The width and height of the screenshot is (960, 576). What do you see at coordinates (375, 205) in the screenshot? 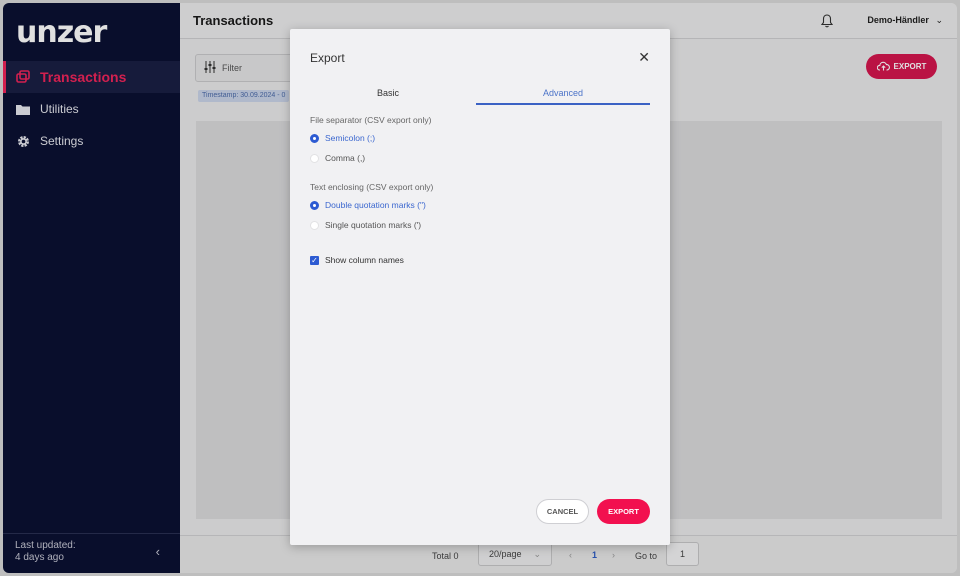
I see `radio-label: Double quotation marks (")` at bounding box center [375, 205].